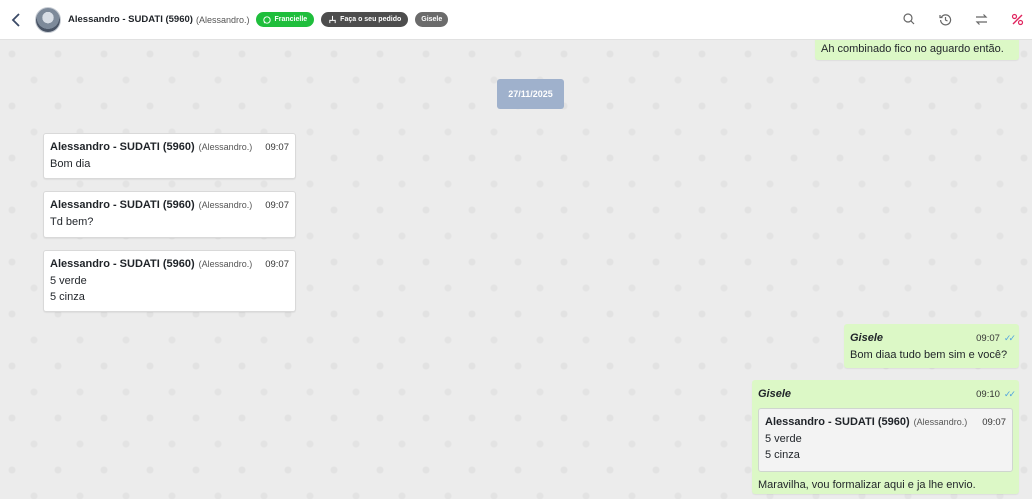 This screenshot has height=499, width=1032. Describe the element at coordinates (67, 297) in the screenshot. I see `message-text-line: 5 cinza` at that location.